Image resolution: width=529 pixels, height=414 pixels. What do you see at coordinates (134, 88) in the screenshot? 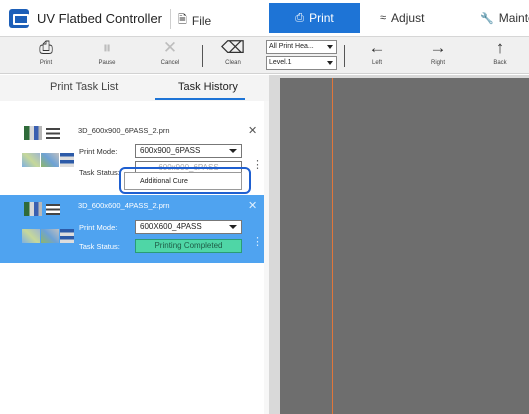
I see `task-tabs: Print Task List Task History` at bounding box center [134, 88].